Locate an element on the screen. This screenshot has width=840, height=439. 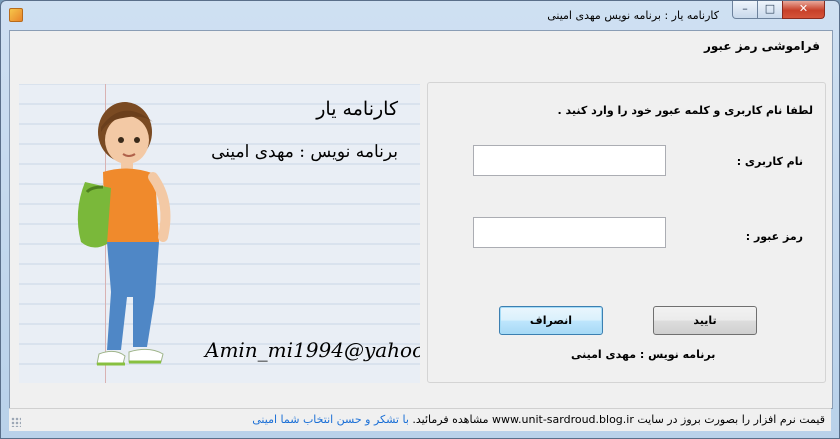
picture-email: Amin_mi1994@yahoo.com is located at coordinates (312, 350).